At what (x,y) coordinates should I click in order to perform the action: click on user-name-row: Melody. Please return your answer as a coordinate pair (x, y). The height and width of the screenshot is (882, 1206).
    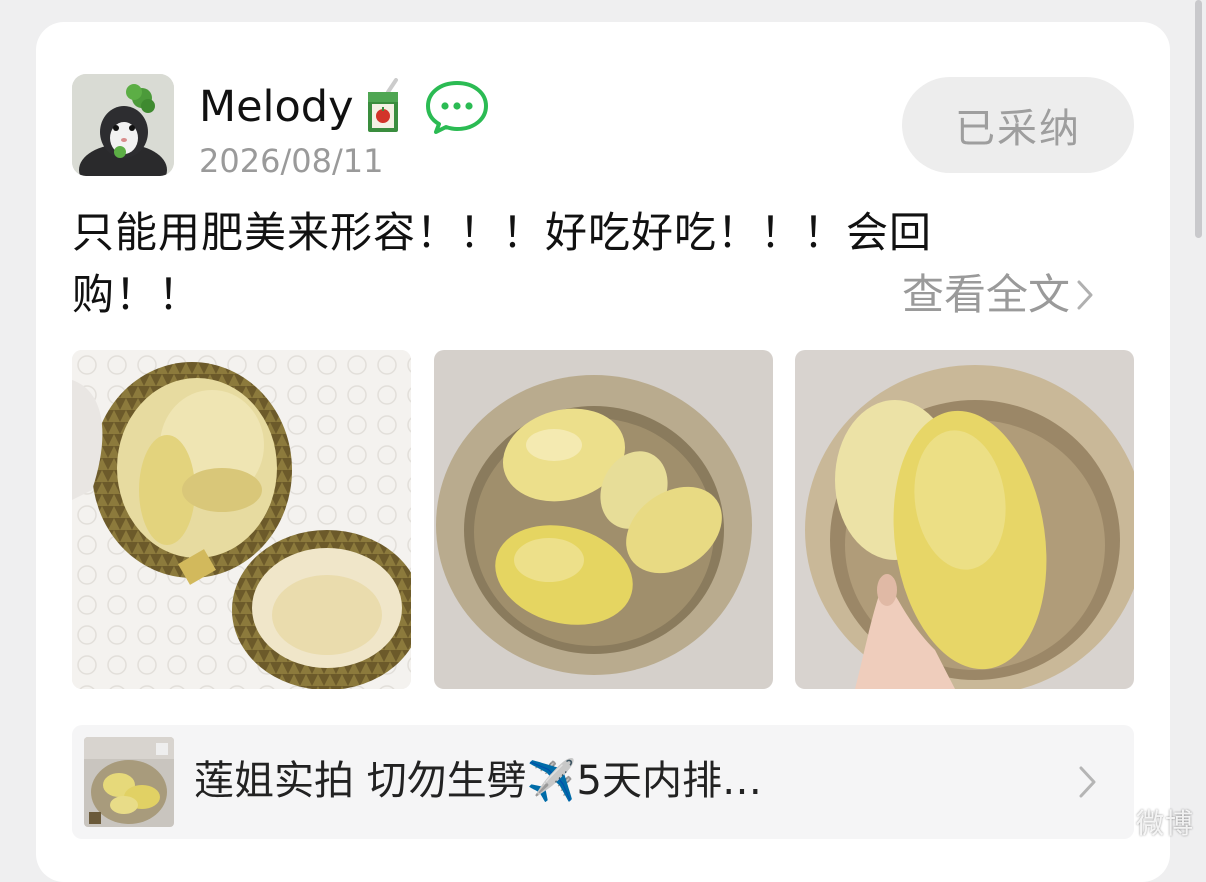
    Looking at the image, I should click on (344, 107).